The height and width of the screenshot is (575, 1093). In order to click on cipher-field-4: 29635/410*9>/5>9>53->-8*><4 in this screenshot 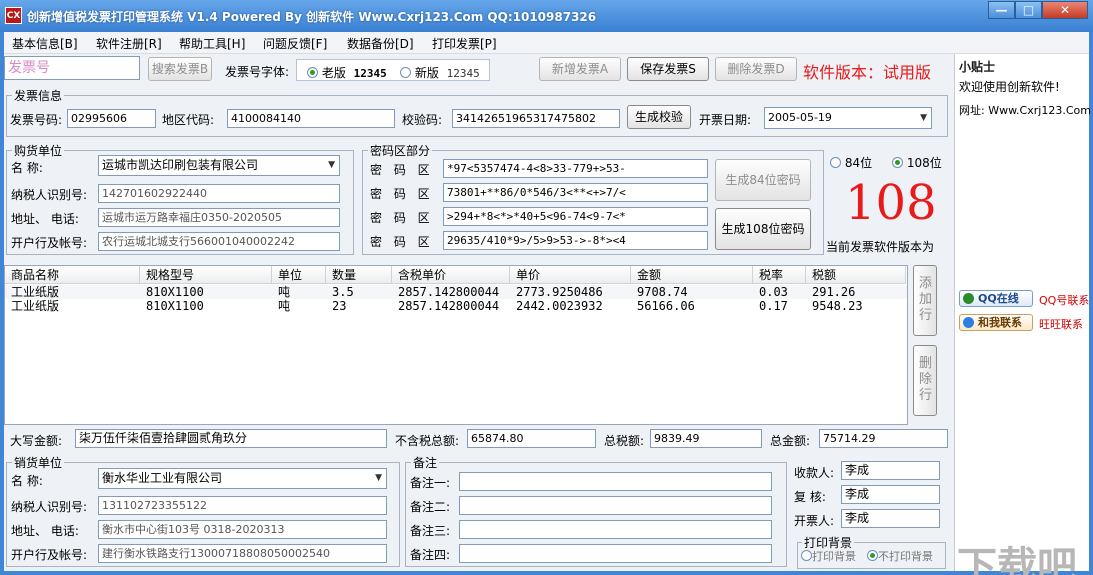, I will do `click(575, 240)`.